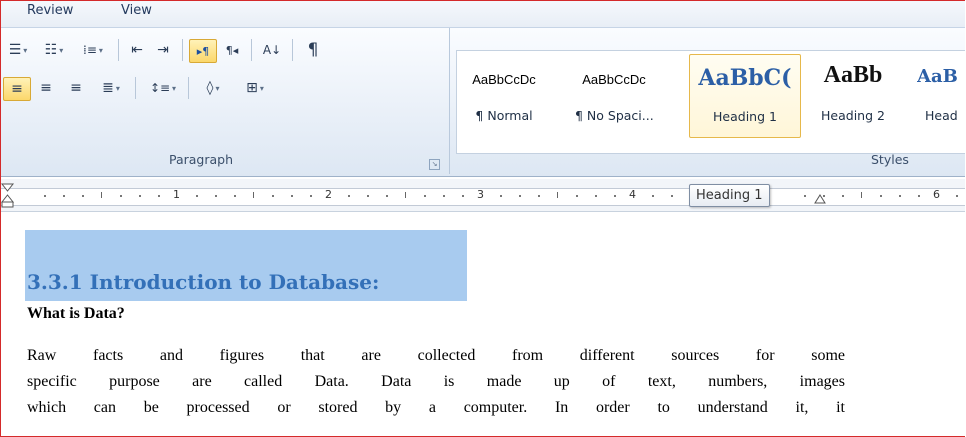  I want to click on document-heading: 3.3.1 Introduction to Database:, so click(203, 282).